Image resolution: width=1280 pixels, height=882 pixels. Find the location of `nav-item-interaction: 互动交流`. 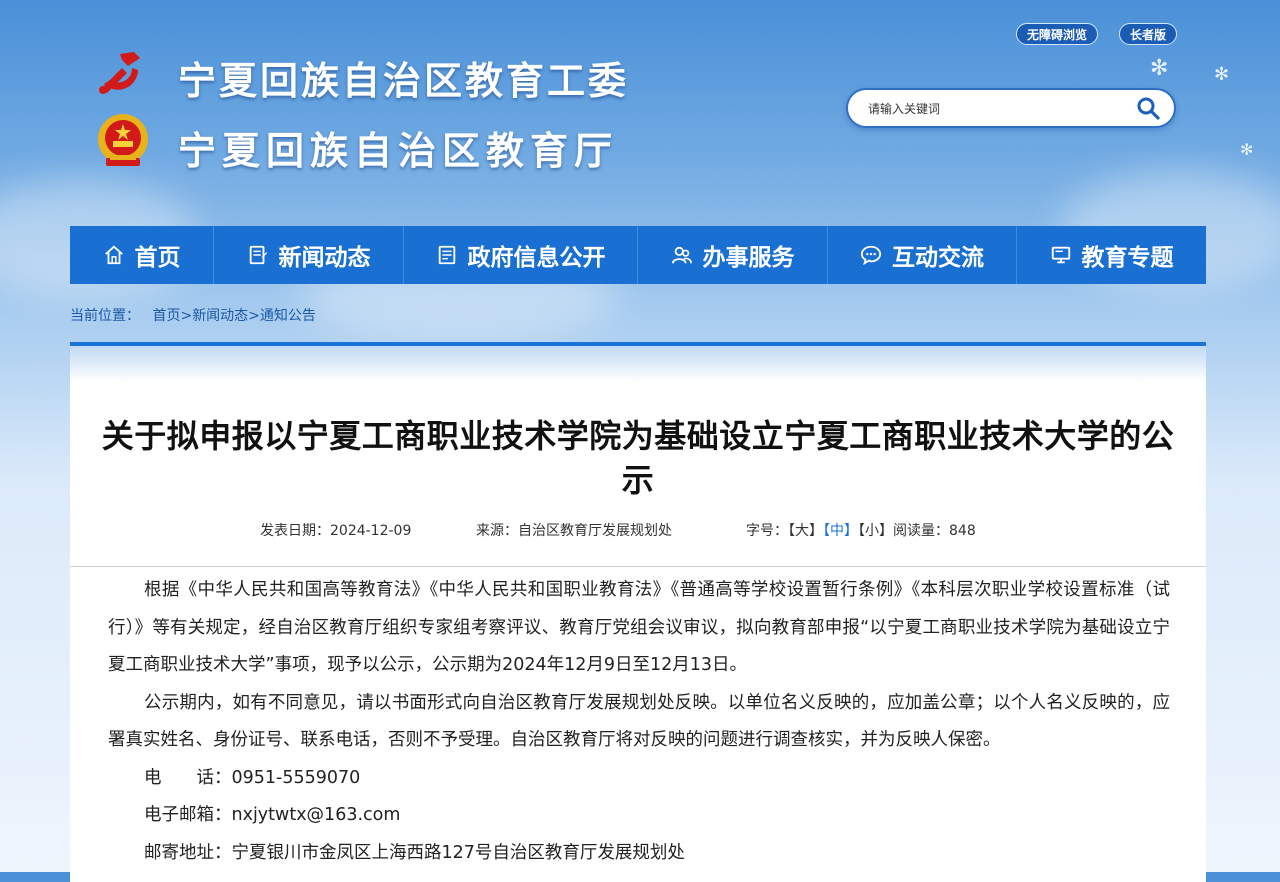

nav-item-interaction: 互动交流 is located at coordinates (922, 255).